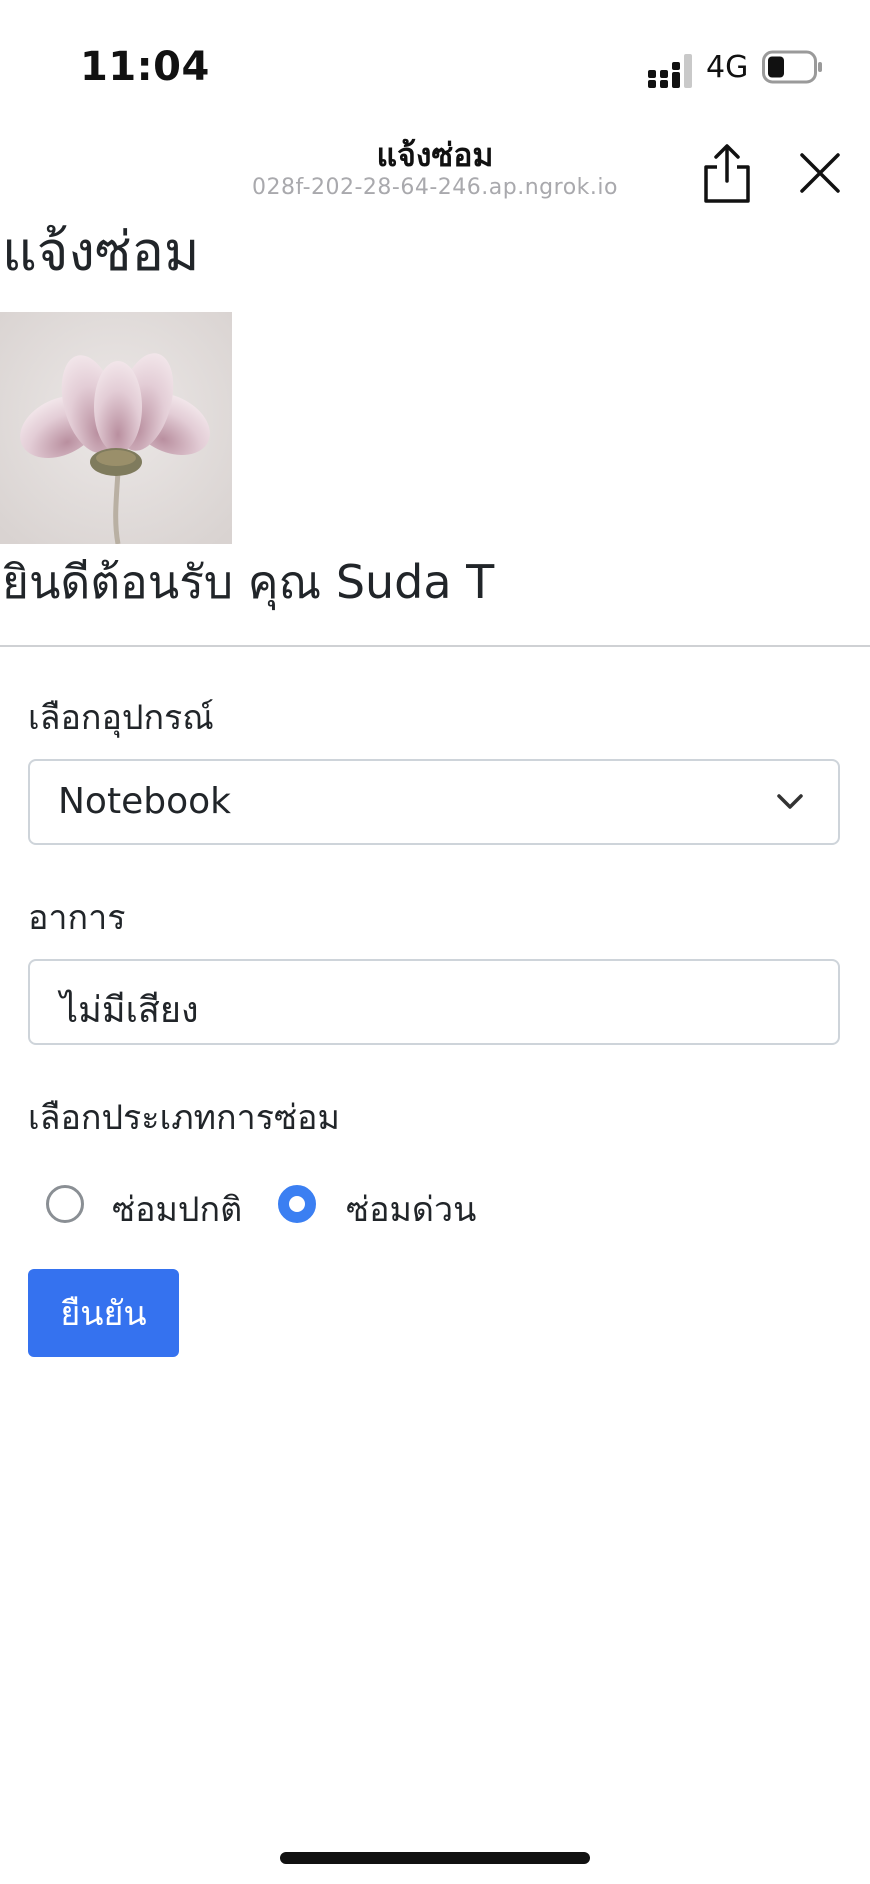 The image size is (870, 1884). I want to click on network-type: 4G, so click(727, 67).